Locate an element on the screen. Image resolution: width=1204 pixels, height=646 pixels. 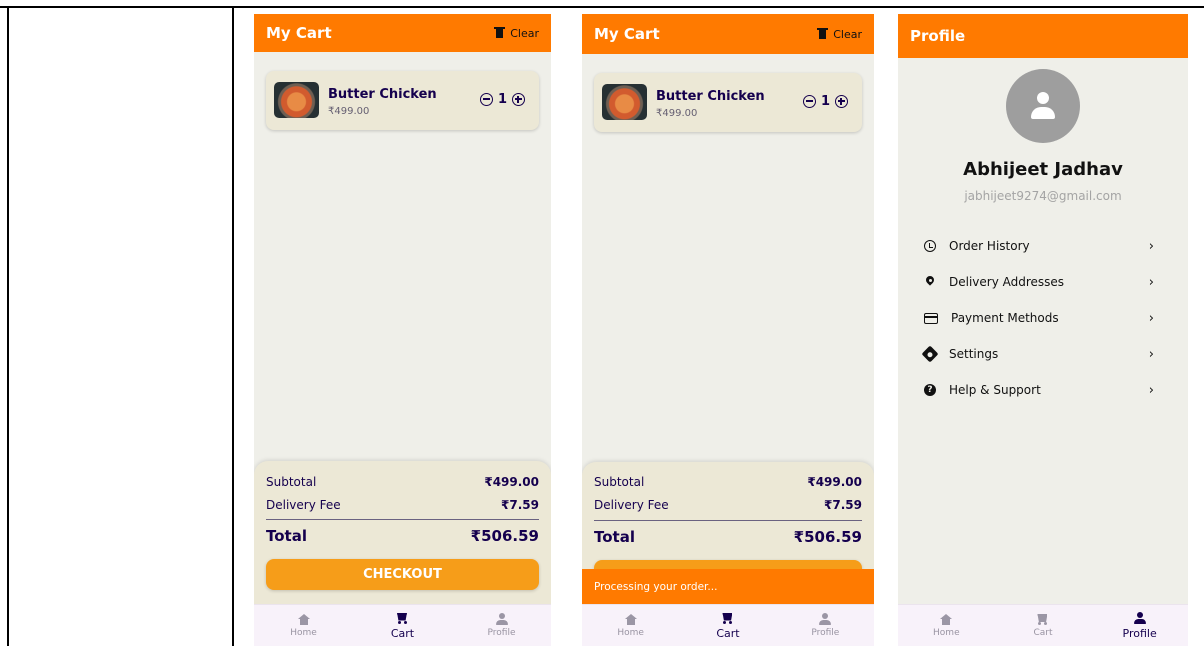
menu-label: Order History is located at coordinates (989, 246).